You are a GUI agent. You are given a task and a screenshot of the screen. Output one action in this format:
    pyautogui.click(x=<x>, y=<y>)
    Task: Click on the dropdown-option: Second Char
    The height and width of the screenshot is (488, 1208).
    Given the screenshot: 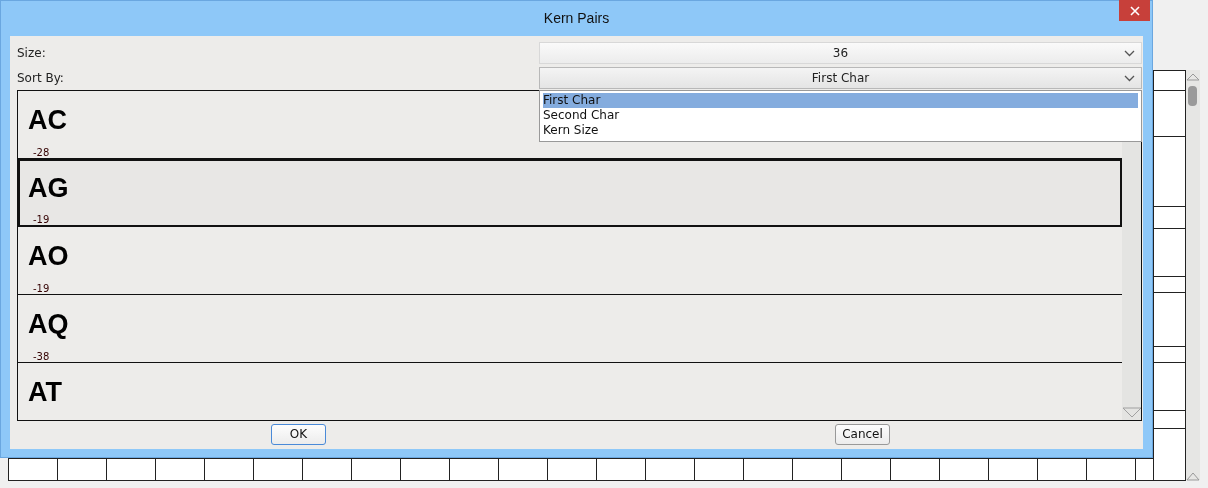 What is the action you would take?
    pyautogui.click(x=840, y=115)
    